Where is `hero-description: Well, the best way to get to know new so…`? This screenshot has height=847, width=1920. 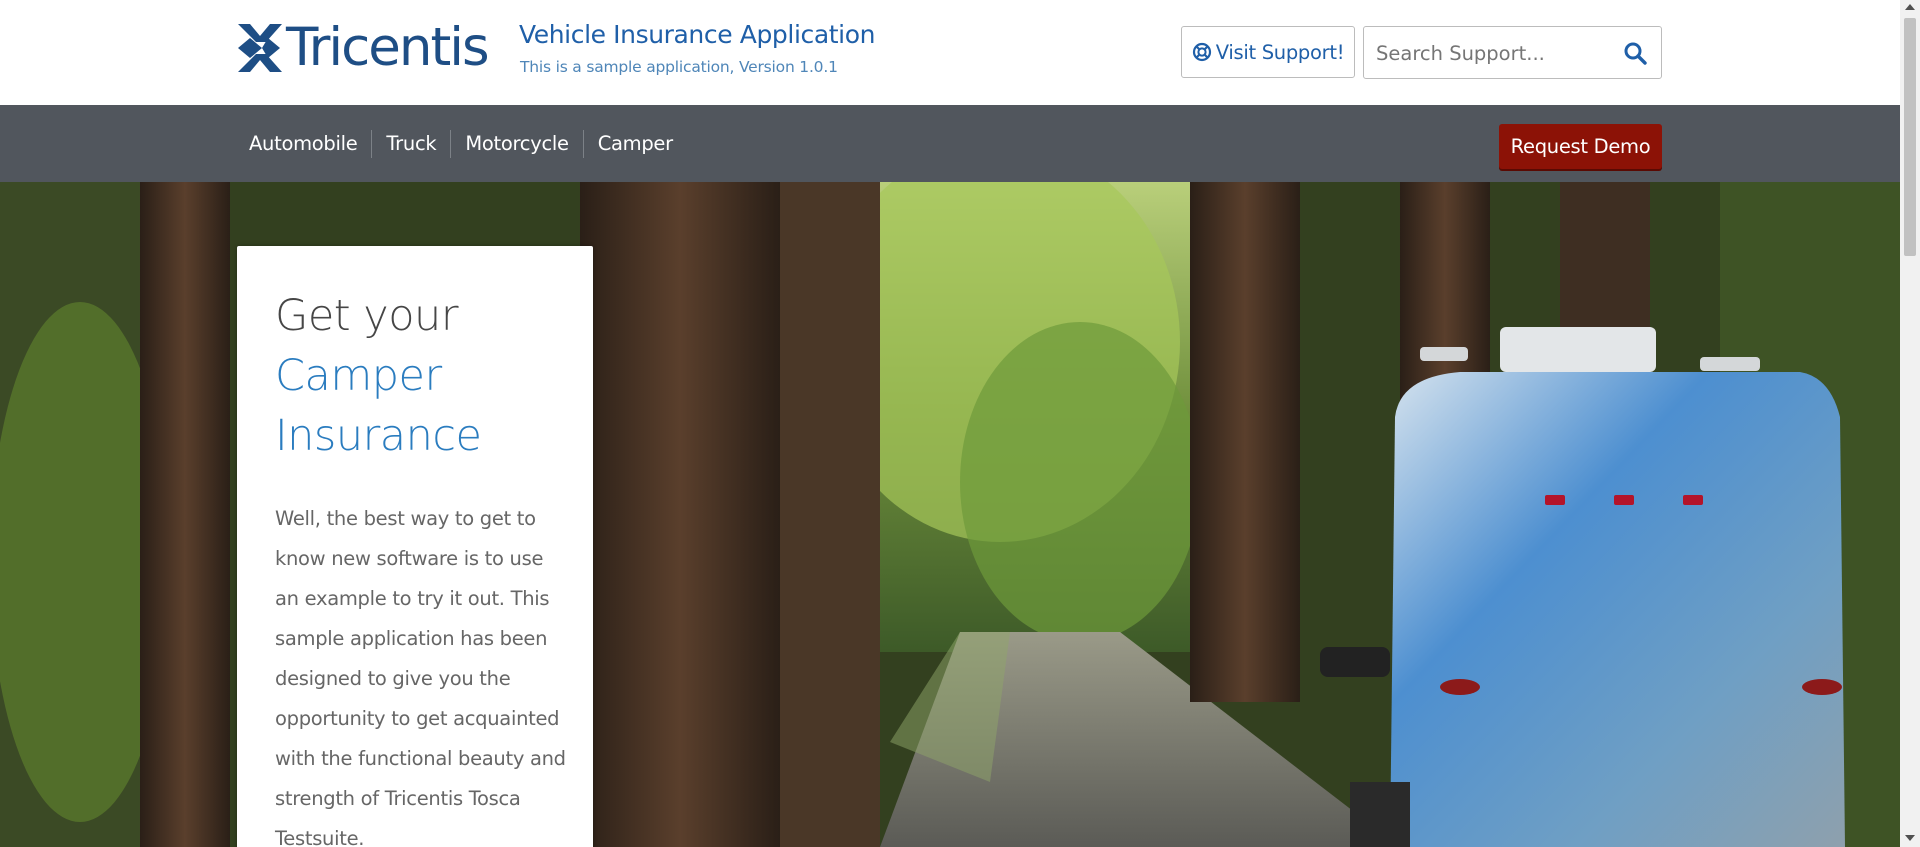 hero-description: Well, the best way to get to know new so… is located at coordinates (420, 677).